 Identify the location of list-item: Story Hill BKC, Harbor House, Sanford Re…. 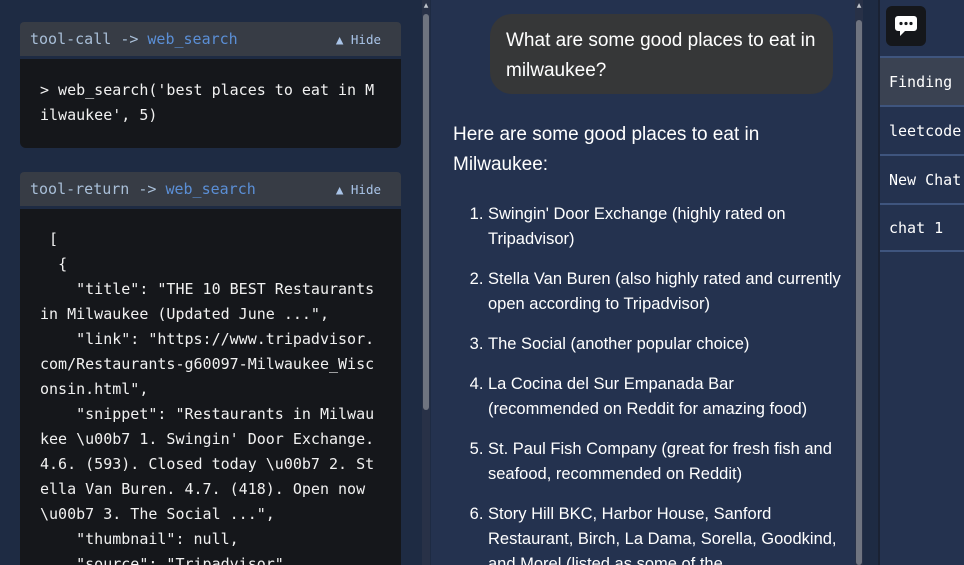
(665, 533).